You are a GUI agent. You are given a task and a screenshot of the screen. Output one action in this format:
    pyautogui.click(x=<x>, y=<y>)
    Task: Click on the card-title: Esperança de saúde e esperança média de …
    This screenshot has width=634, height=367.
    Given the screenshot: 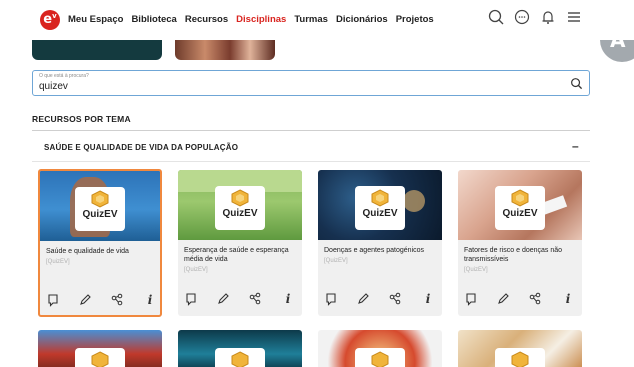 What is the action you would take?
    pyautogui.click(x=240, y=255)
    